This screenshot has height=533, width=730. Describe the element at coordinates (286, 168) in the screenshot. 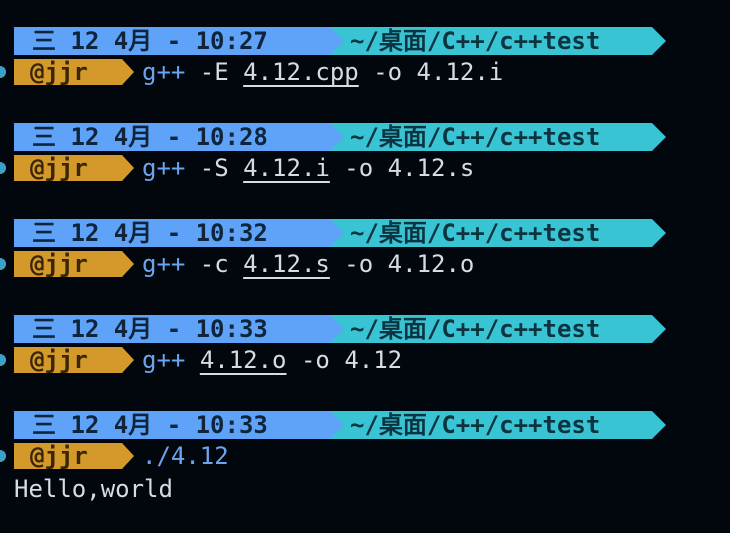

I see `command-file-arg: 4.12.i` at that location.